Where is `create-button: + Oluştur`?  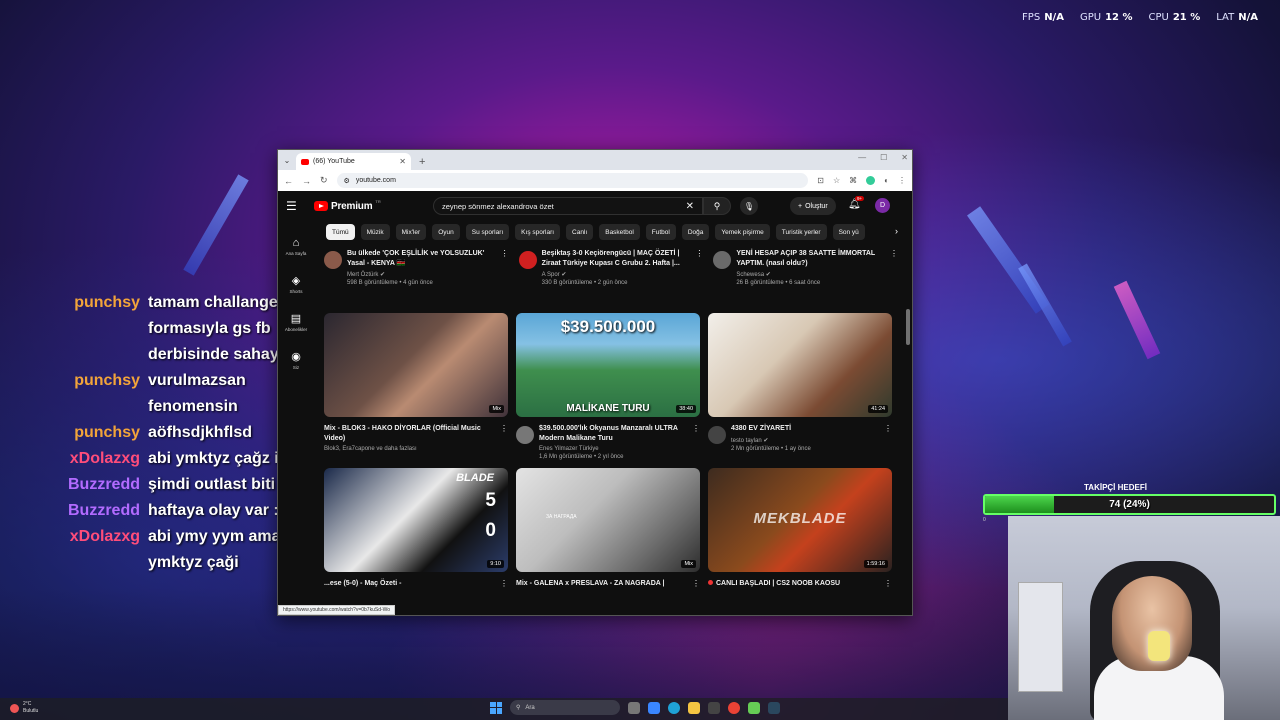 create-button: + Oluştur is located at coordinates (813, 206).